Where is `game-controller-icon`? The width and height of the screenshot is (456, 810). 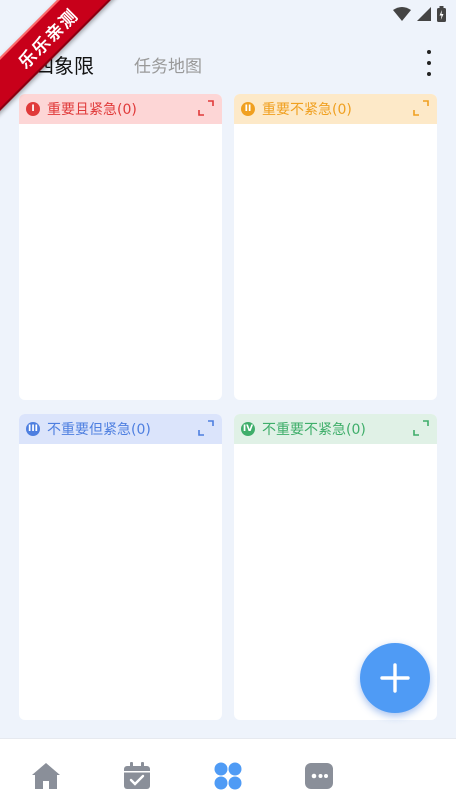 game-controller-icon is located at coordinates (319, 776).